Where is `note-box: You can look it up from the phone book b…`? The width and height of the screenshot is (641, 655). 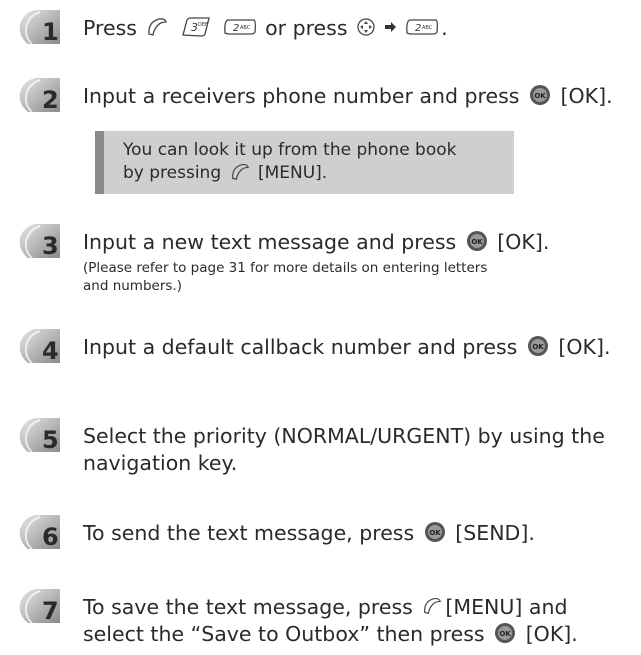 note-box: You can look it up from the phone book b… is located at coordinates (304, 162).